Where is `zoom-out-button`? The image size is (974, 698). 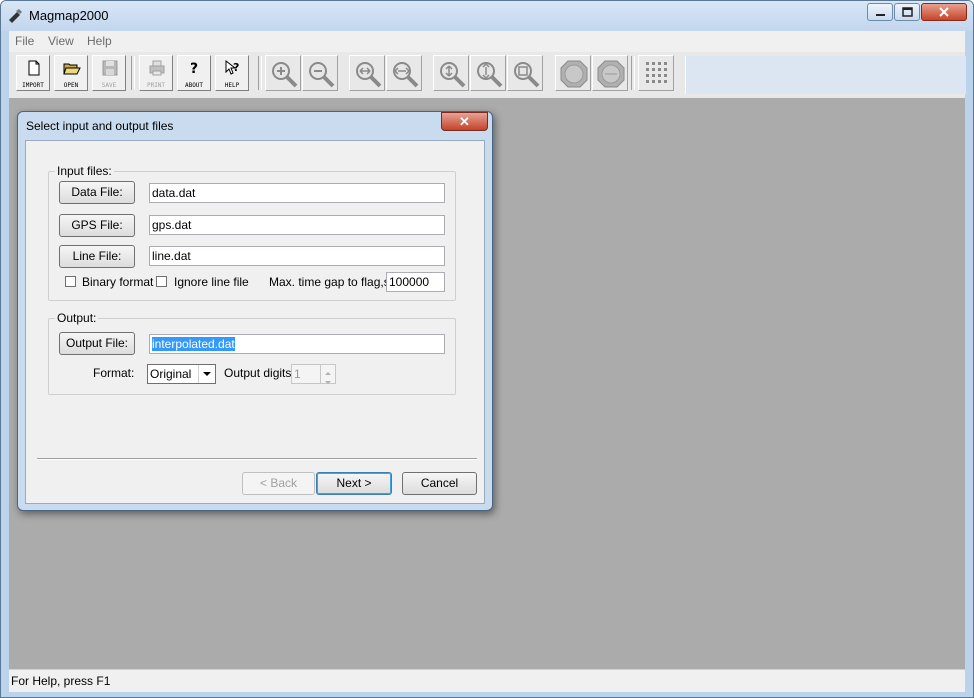 zoom-out-button is located at coordinates (320, 73).